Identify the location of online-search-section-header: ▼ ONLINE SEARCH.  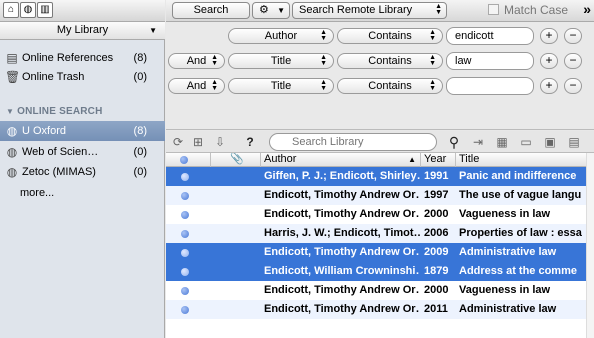
(54, 111).